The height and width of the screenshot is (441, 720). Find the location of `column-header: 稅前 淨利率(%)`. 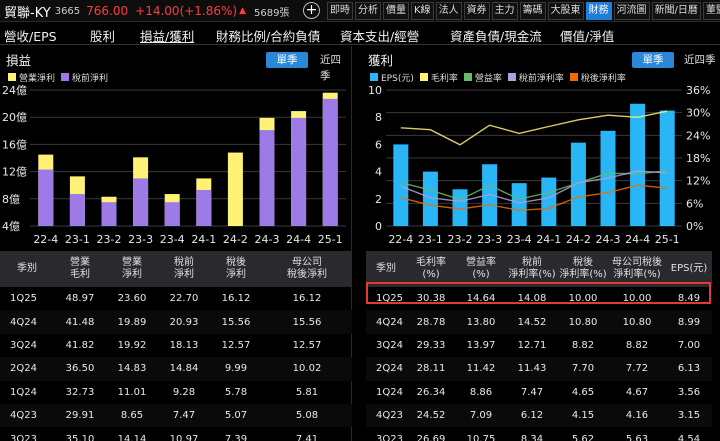

column-header: 稅前 淨利率(%) is located at coordinates (532, 269).